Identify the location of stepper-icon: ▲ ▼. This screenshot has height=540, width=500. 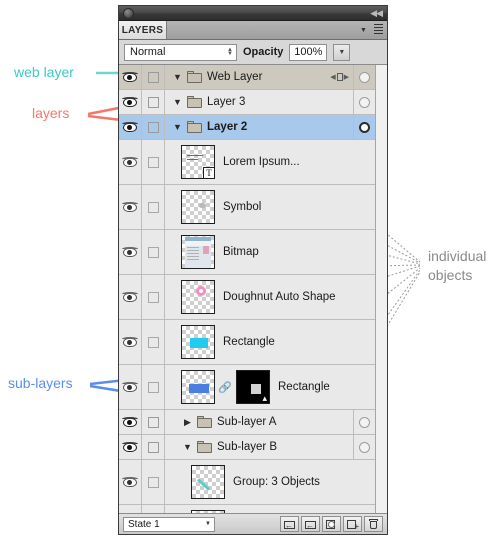
(230, 52).